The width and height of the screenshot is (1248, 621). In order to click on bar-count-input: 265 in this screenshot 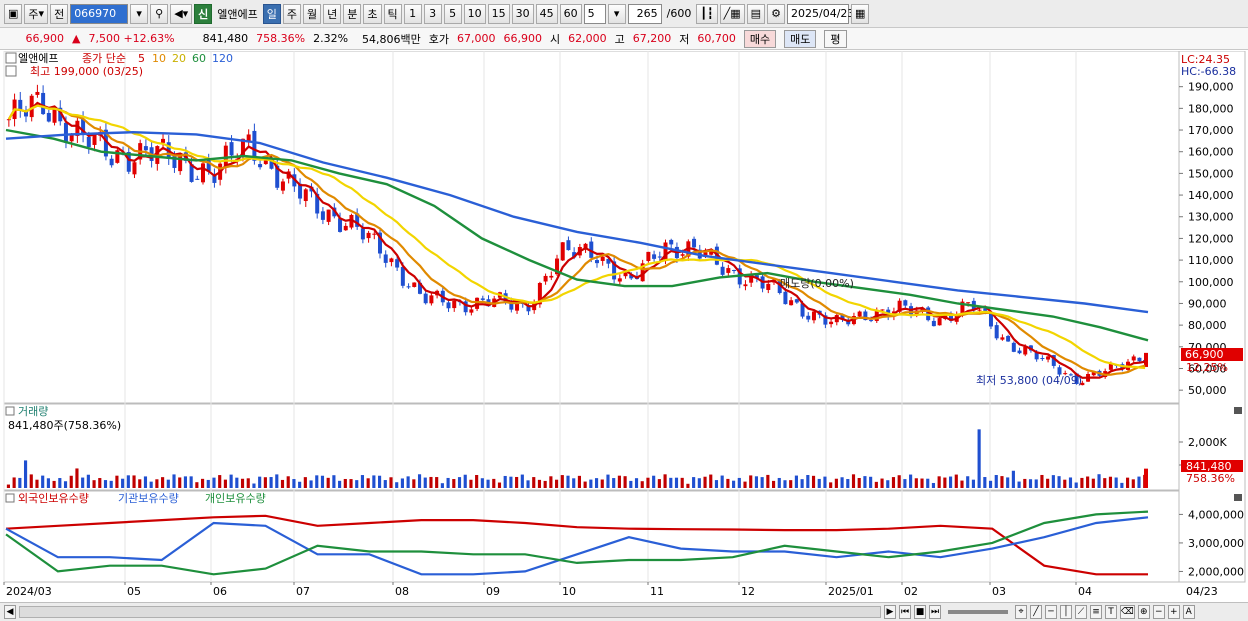, I will do `click(644, 13)`.